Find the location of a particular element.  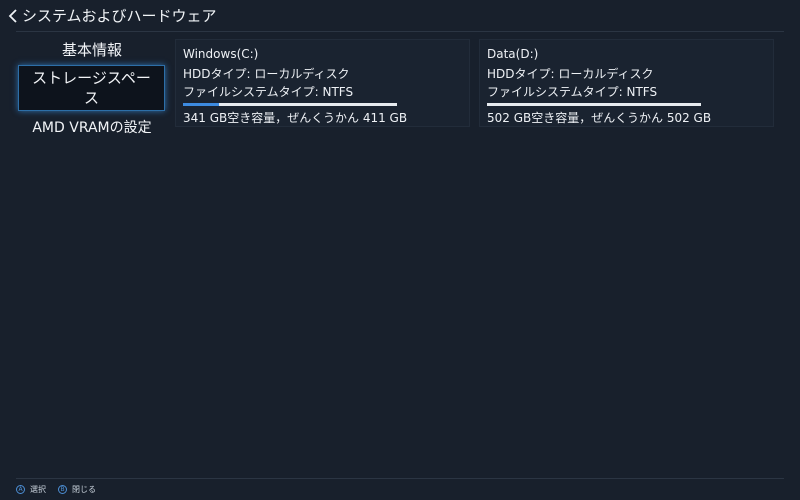

sidebar-item-storage-space: ストレージスペース is located at coordinates (91, 88).